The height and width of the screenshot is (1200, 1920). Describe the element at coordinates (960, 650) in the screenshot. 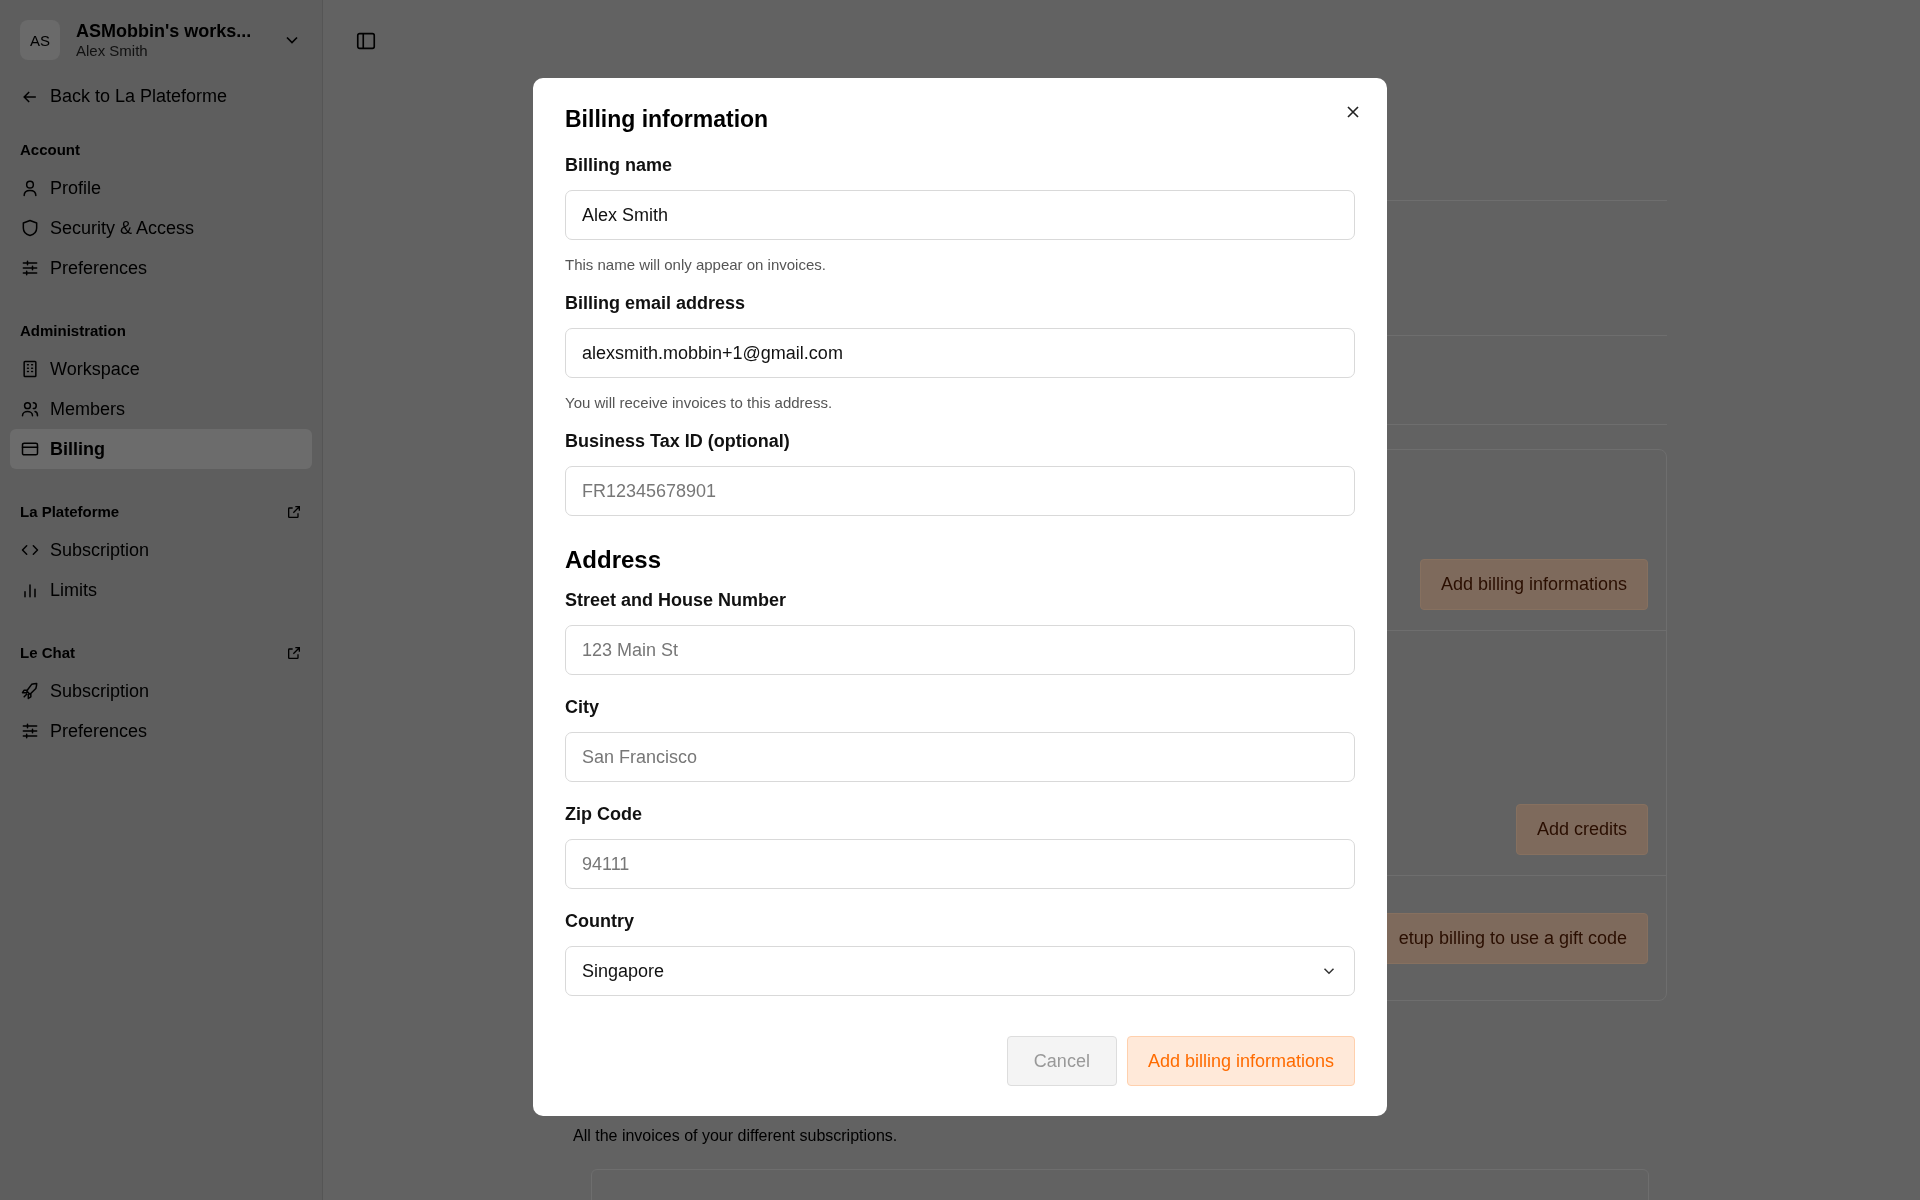

I see `input-field: 123 Main St` at that location.